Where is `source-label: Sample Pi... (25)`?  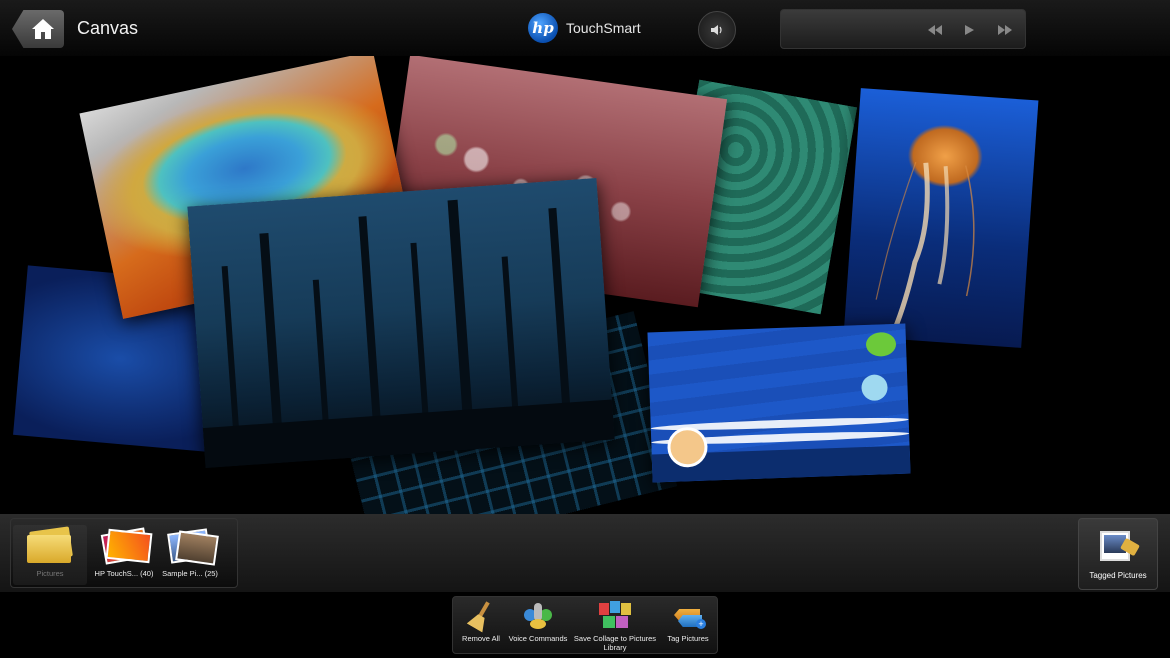 source-label: Sample Pi... (25) is located at coordinates (190, 573).